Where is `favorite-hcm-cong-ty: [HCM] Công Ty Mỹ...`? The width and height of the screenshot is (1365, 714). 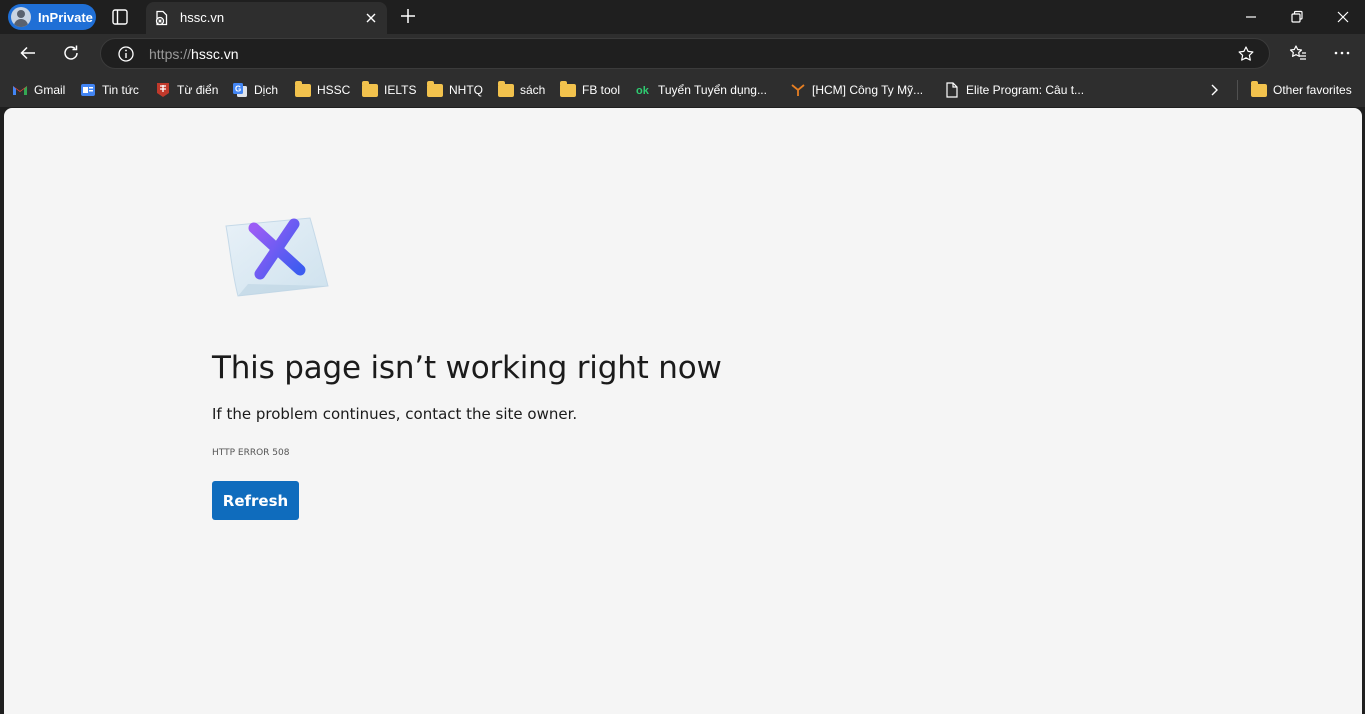 favorite-hcm-cong-ty: [HCM] Công Ty Mỹ... is located at coordinates (856, 90).